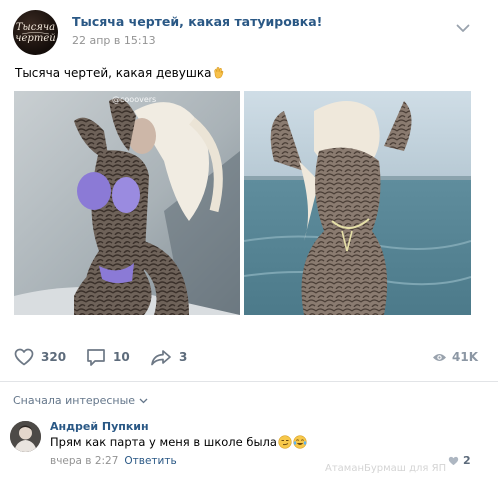  What do you see at coordinates (183, 357) in the screenshot?
I see `share-count: 3` at bounding box center [183, 357].